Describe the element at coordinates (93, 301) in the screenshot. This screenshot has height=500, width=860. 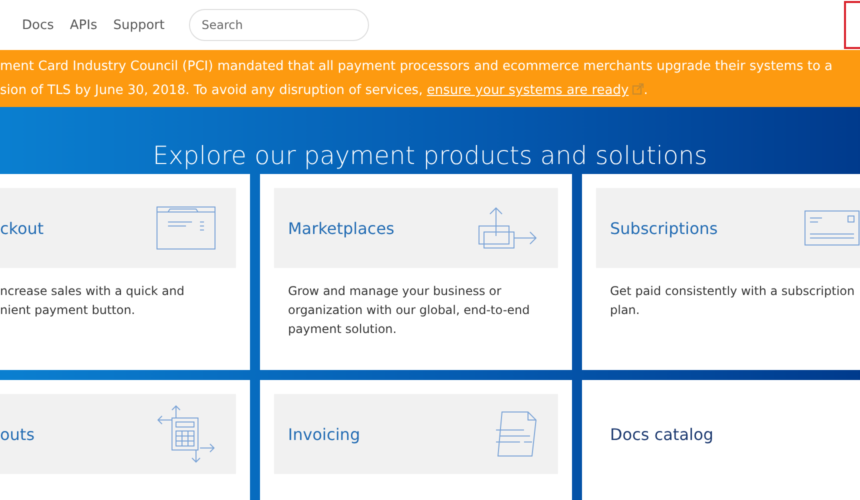
I see `card-description: ncrease sales with a quick and nient payment button.` at that location.